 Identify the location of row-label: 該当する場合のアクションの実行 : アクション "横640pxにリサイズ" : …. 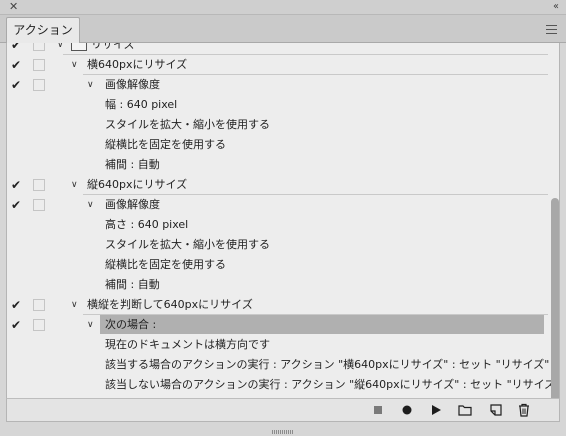
(327, 364).